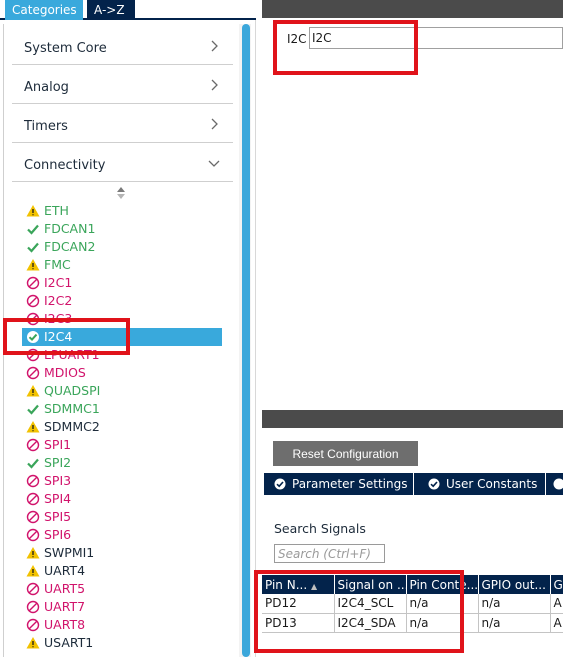  I want to click on tab-overflow, so click(556, 484).